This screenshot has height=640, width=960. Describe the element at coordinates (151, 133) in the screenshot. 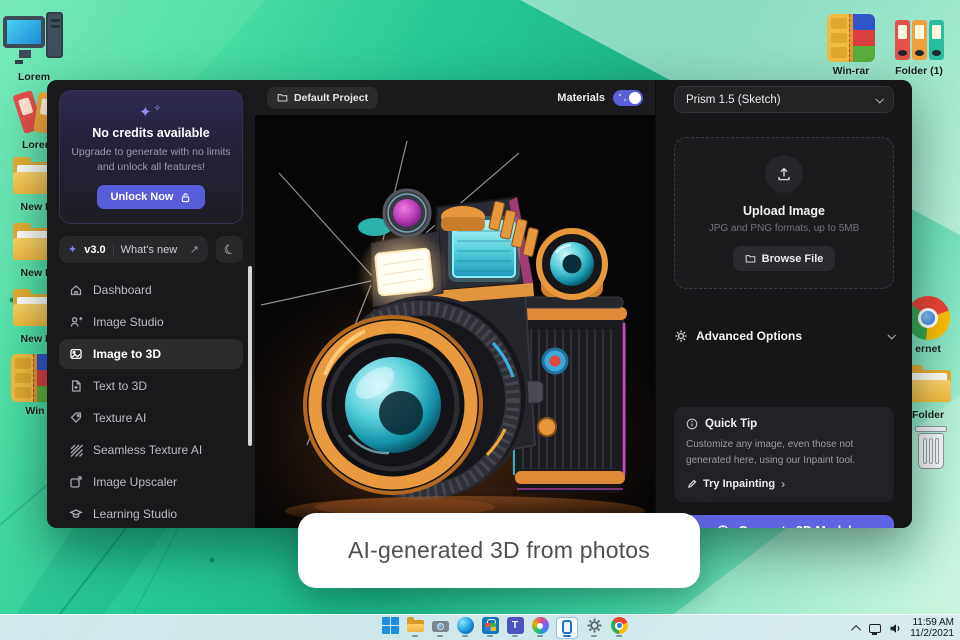

I see `credits-title: No credits available` at that location.